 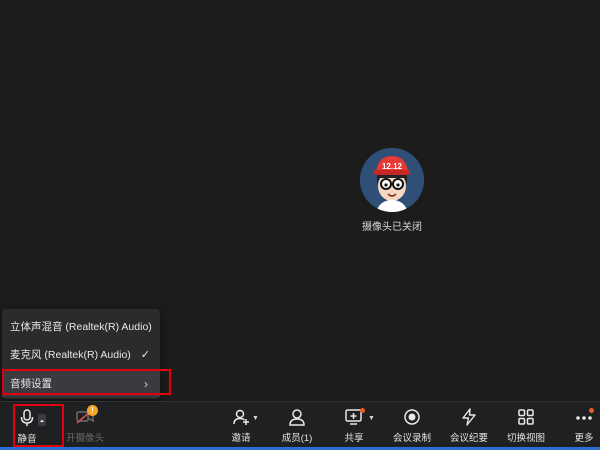 I want to click on camera-warning-badge: !, so click(x=92, y=410).